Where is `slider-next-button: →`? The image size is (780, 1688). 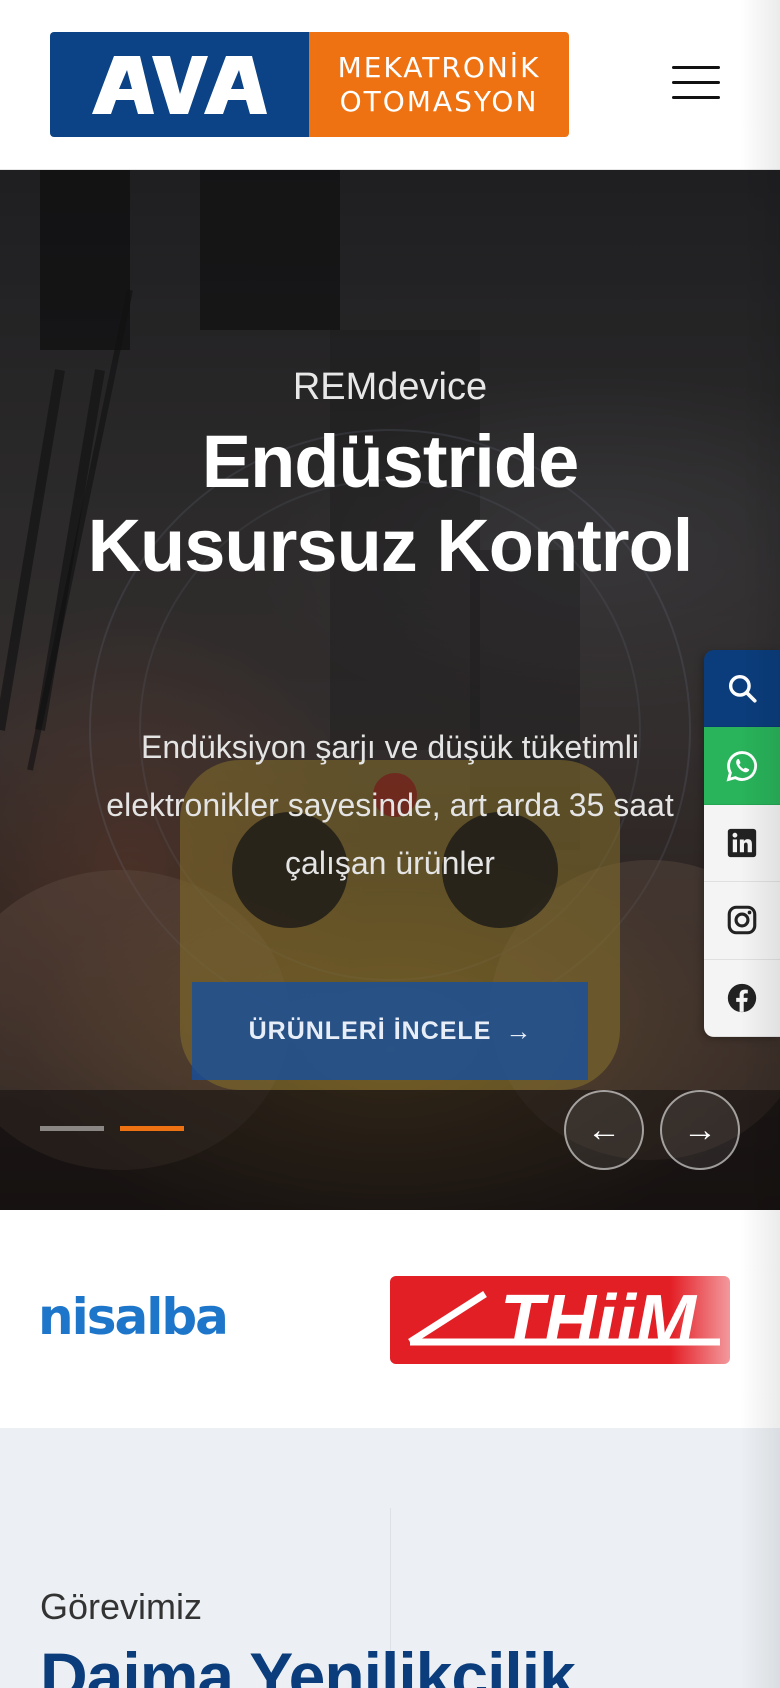
slider-next-button: → is located at coordinates (700, 1130).